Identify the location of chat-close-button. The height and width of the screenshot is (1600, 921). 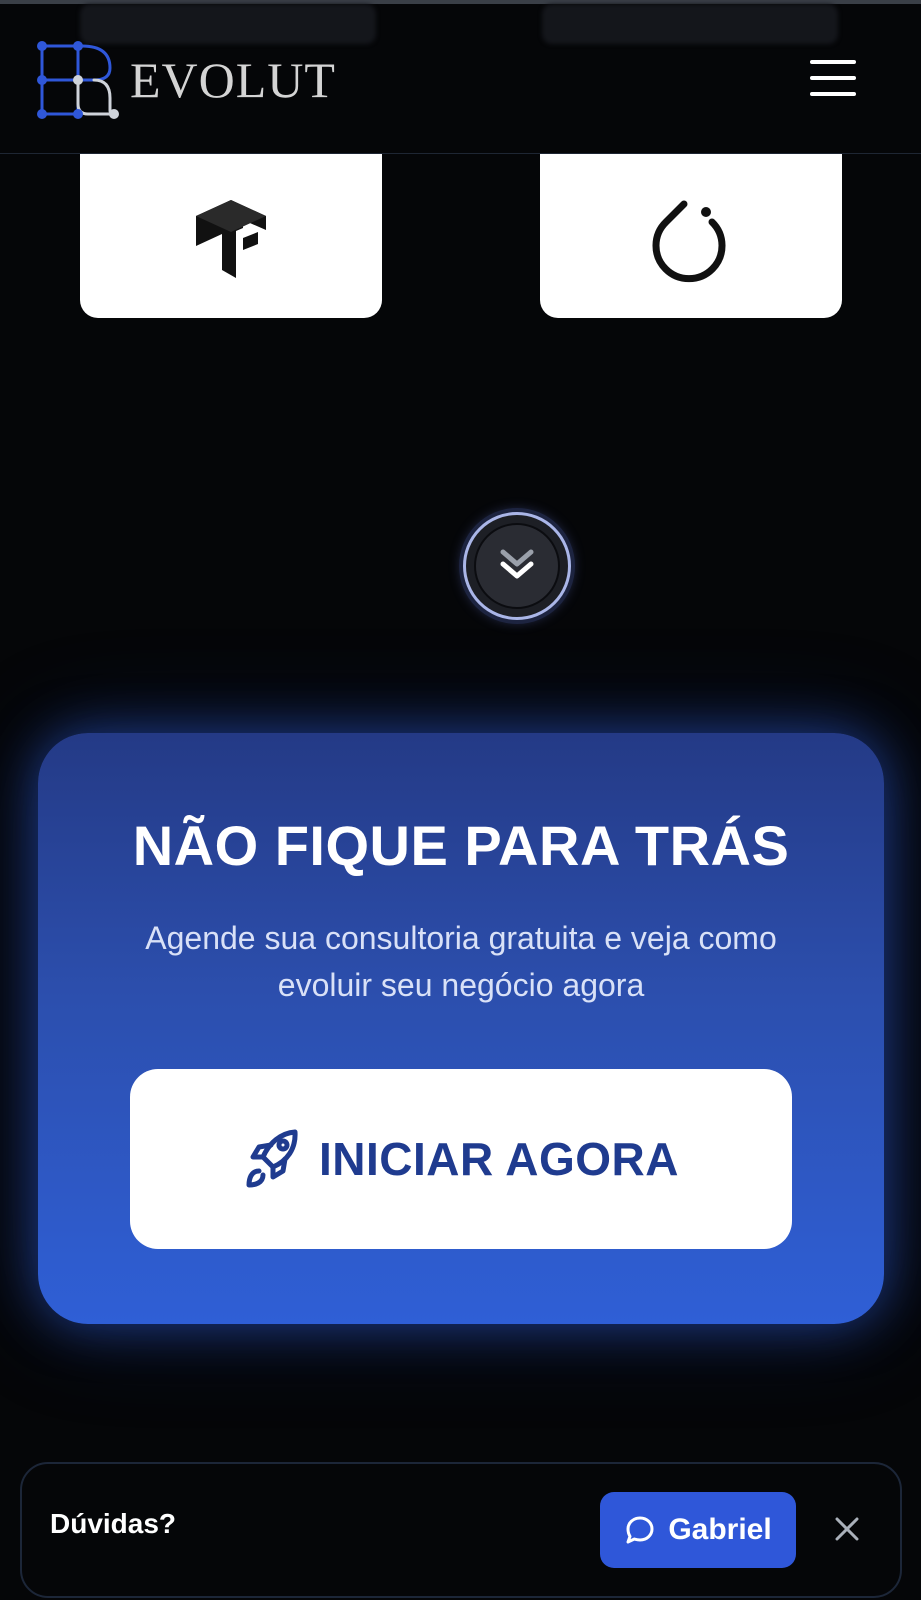
(847, 1529).